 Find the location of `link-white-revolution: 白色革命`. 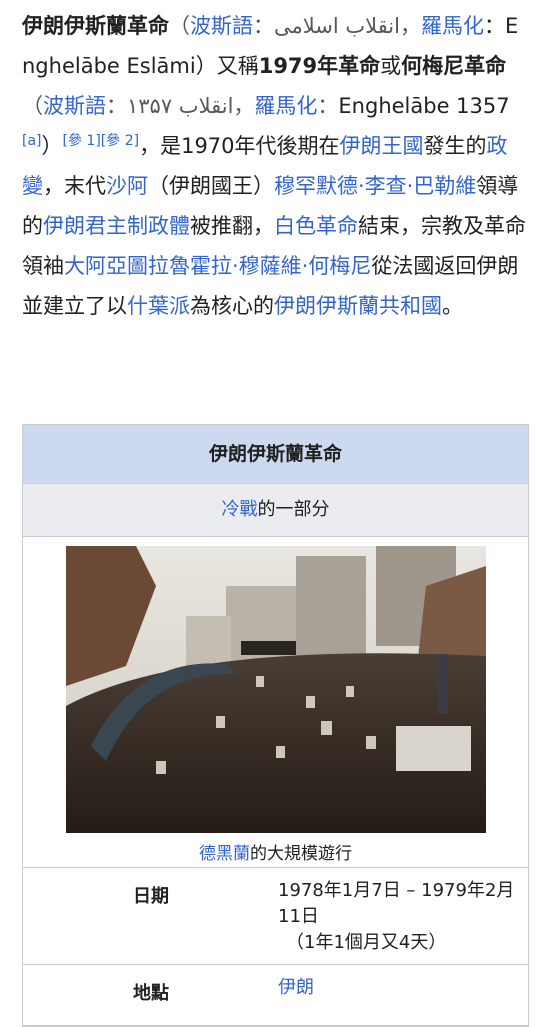

link-white-revolution: 白色革命 is located at coordinates (316, 226).